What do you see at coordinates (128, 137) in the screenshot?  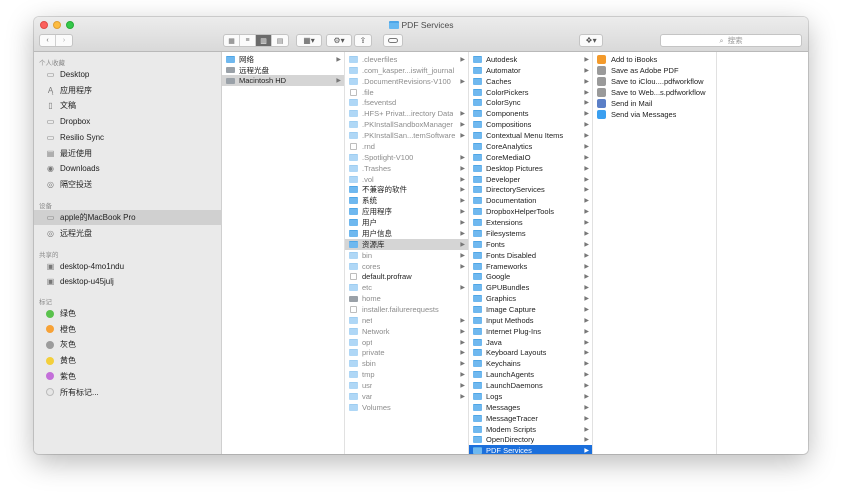 I see `sidebar-item-resilio-sync: ▭ Resilio Sync` at bounding box center [128, 137].